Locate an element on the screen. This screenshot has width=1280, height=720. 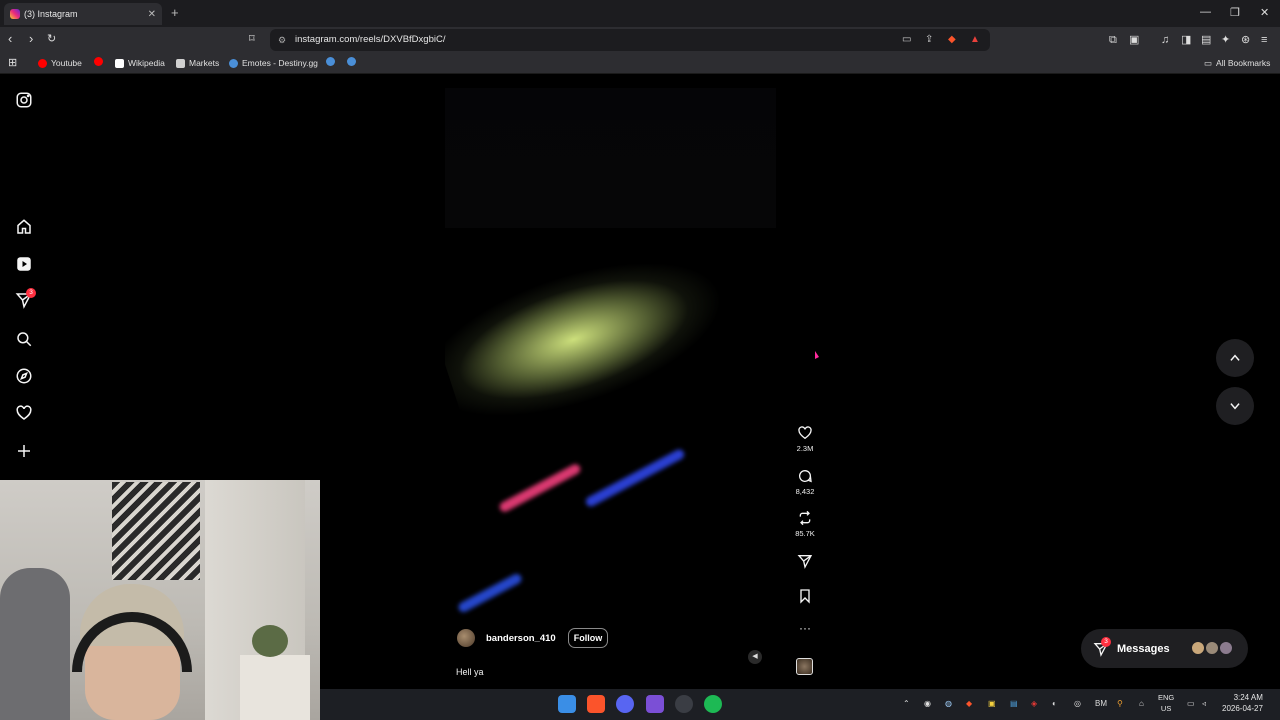
share-icon: ⇪ is located at coordinates (929, 40).